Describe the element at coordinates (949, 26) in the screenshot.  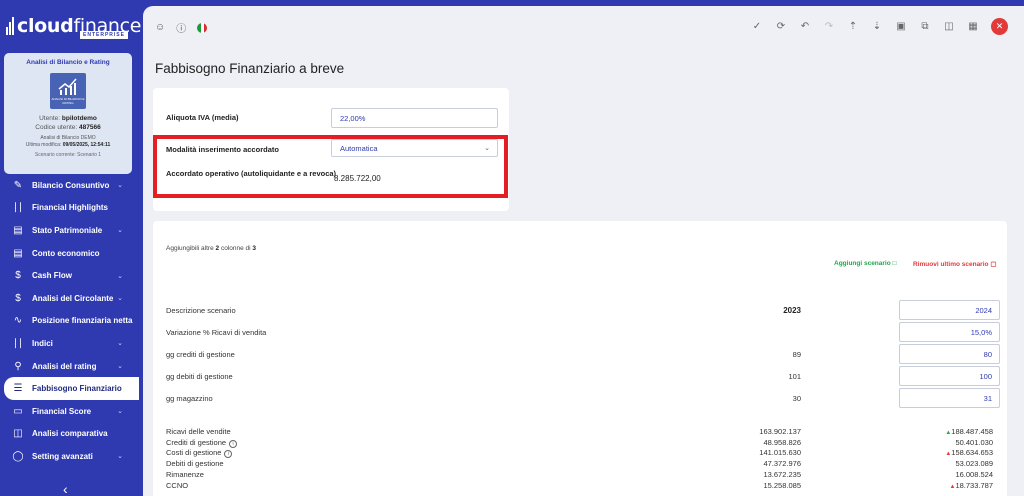
I see `layout-icon: ◫` at that location.